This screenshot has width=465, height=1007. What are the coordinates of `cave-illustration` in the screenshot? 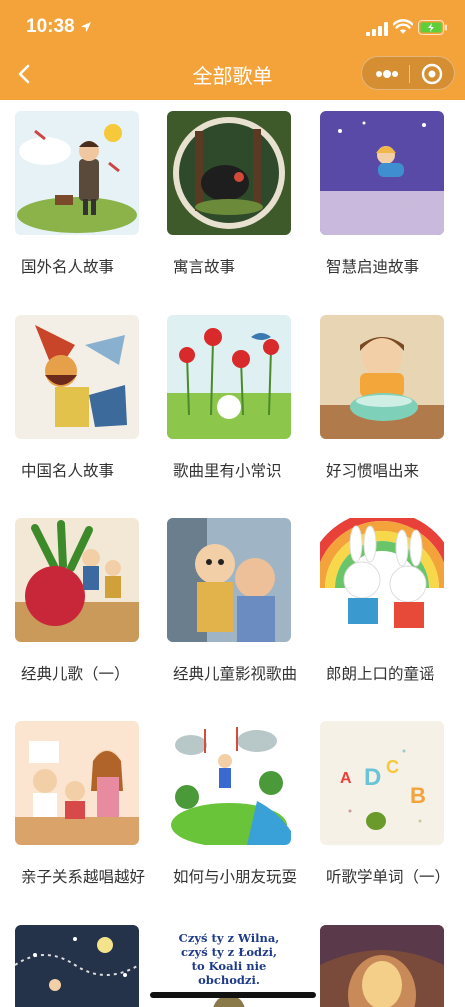 It's located at (382, 966).